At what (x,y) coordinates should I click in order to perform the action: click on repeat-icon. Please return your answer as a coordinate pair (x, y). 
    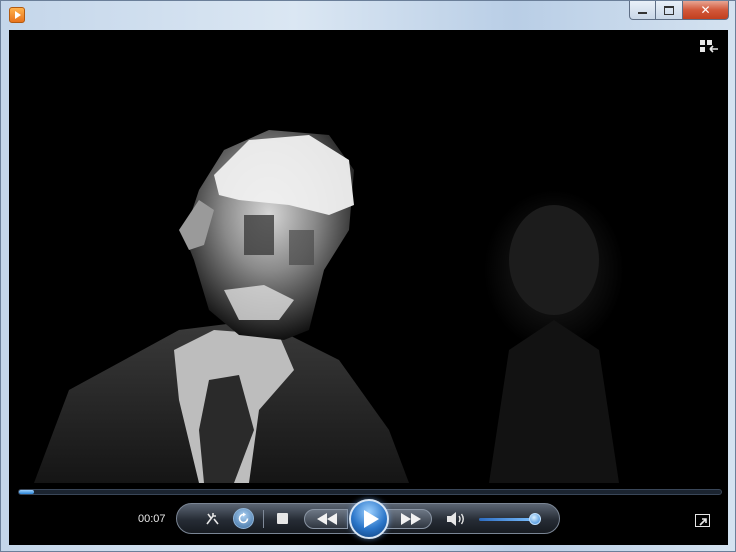
    Looking at the image, I should click on (243, 518).